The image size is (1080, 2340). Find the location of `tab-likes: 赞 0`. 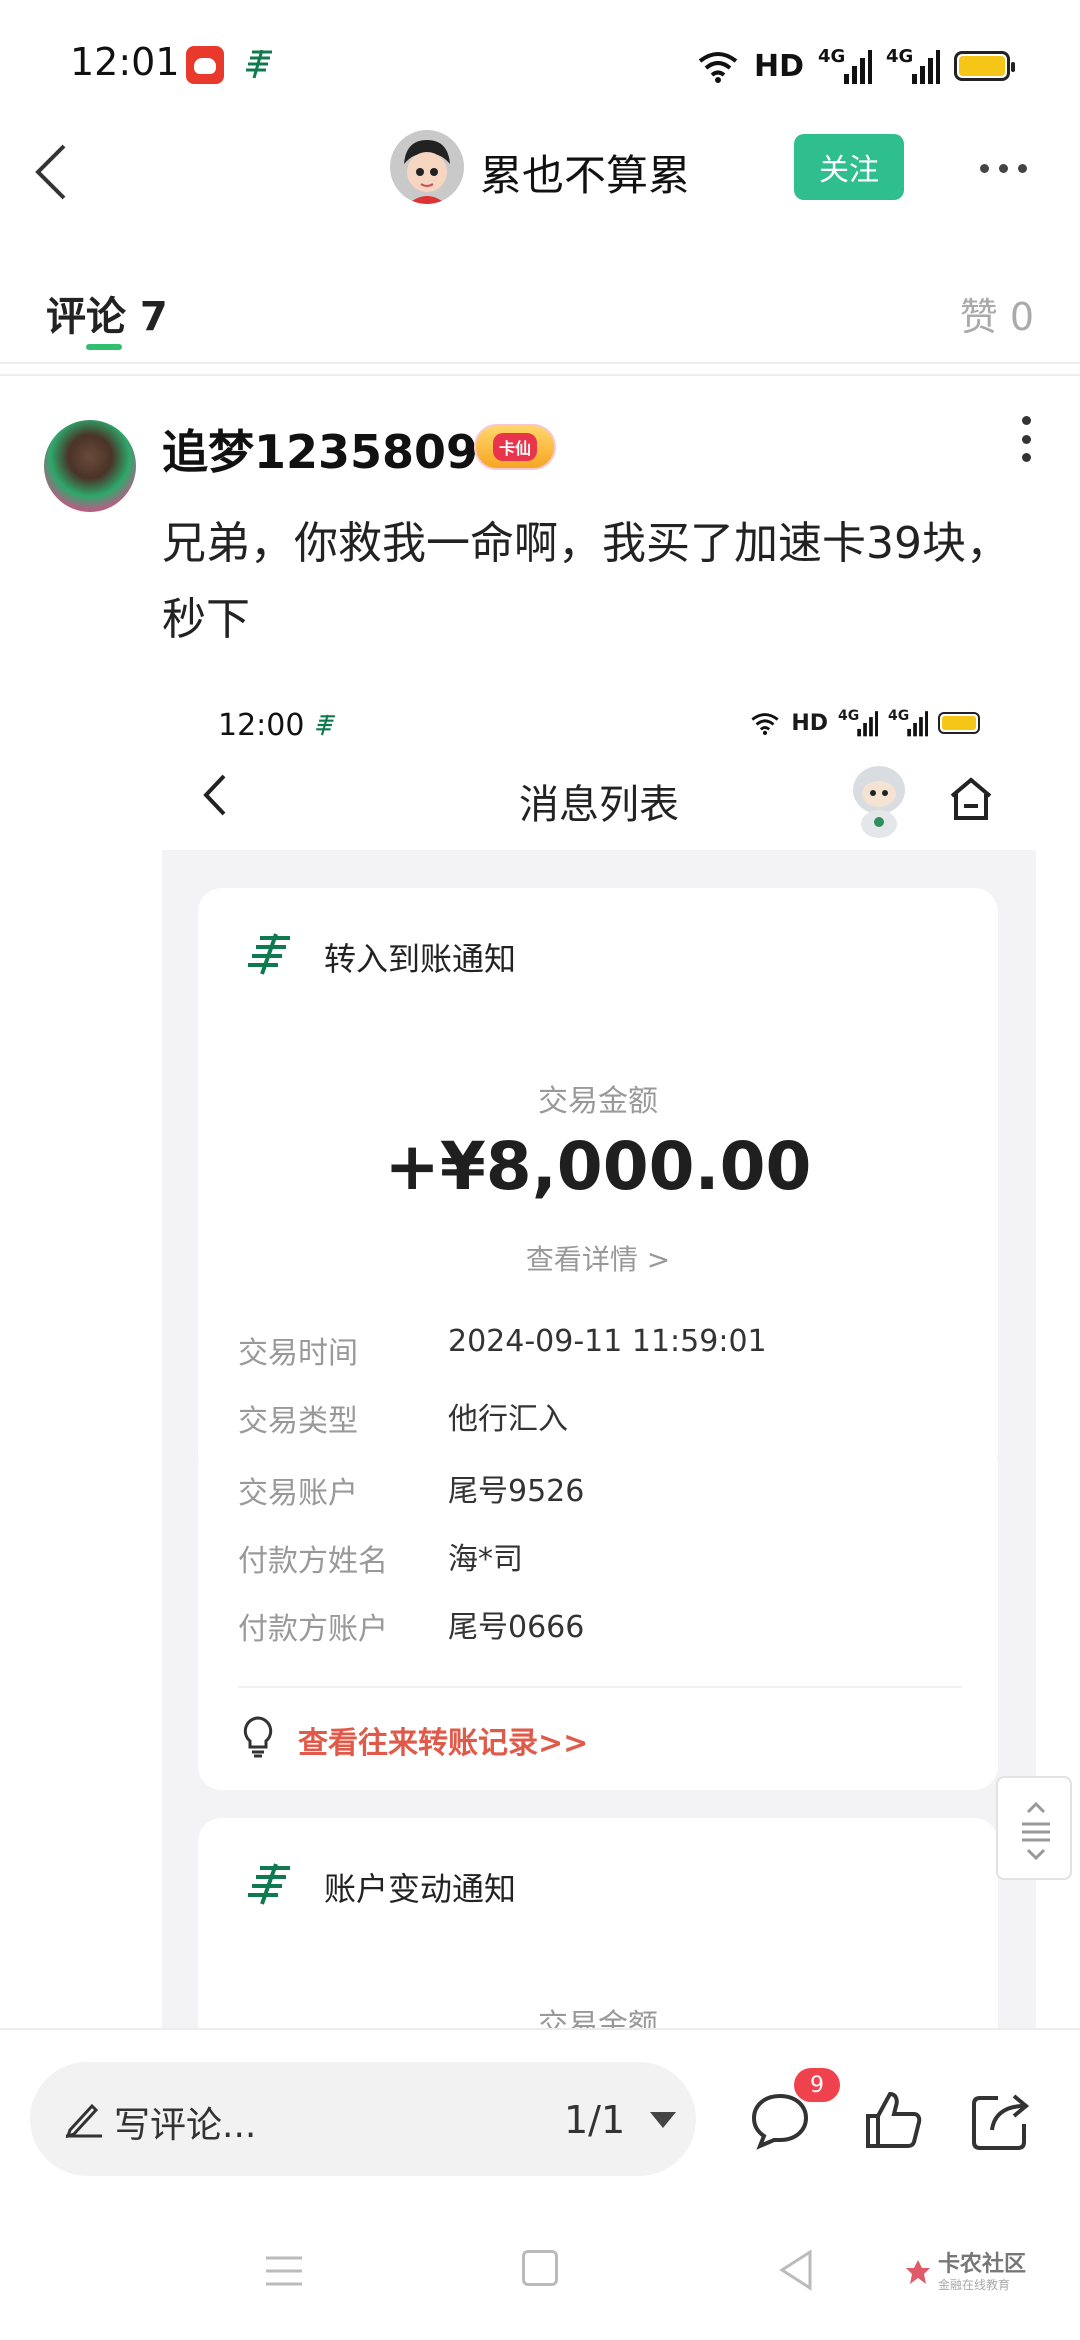

tab-likes: 赞 0 is located at coordinates (997, 313).